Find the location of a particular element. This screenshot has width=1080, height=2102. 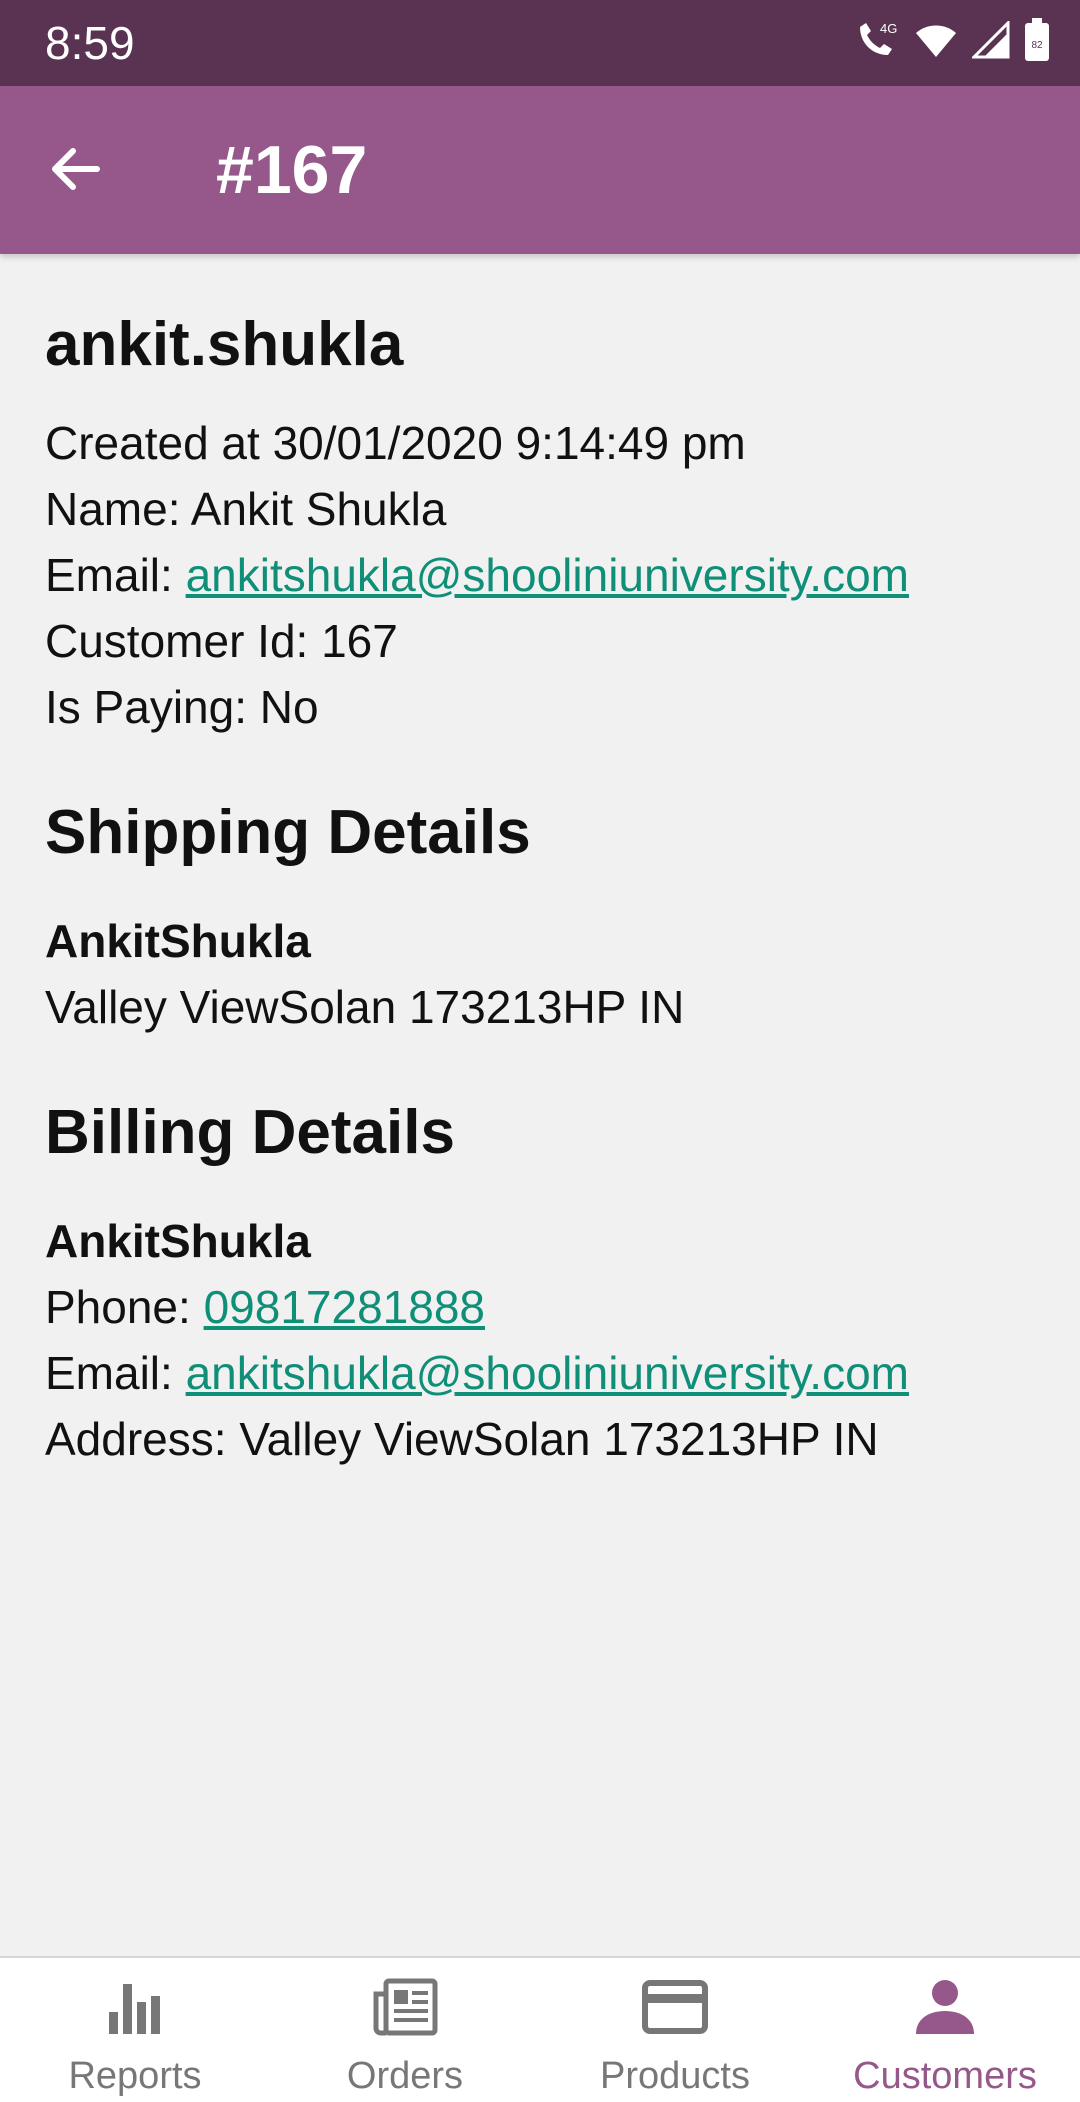

nav-item-reports: Reports is located at coordinates (135, 2030).